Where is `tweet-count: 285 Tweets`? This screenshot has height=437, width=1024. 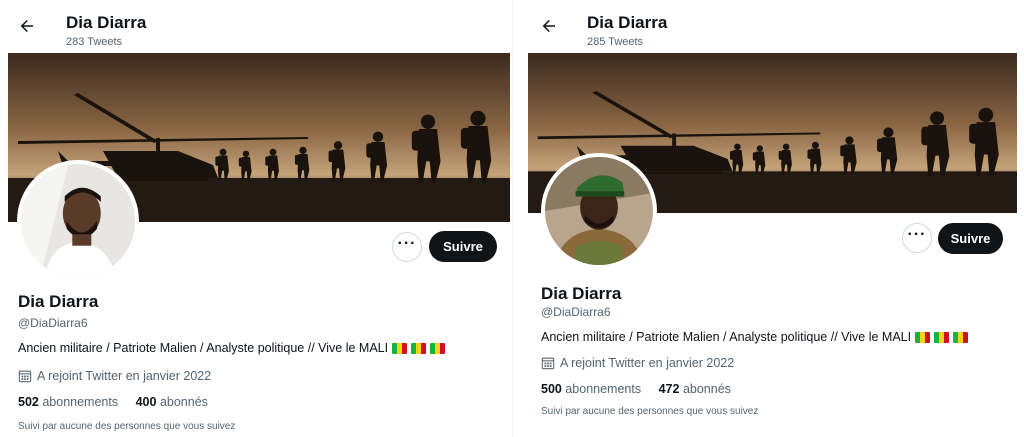
tweet-count: 285 Tweets is located at coordinates (615, 42).